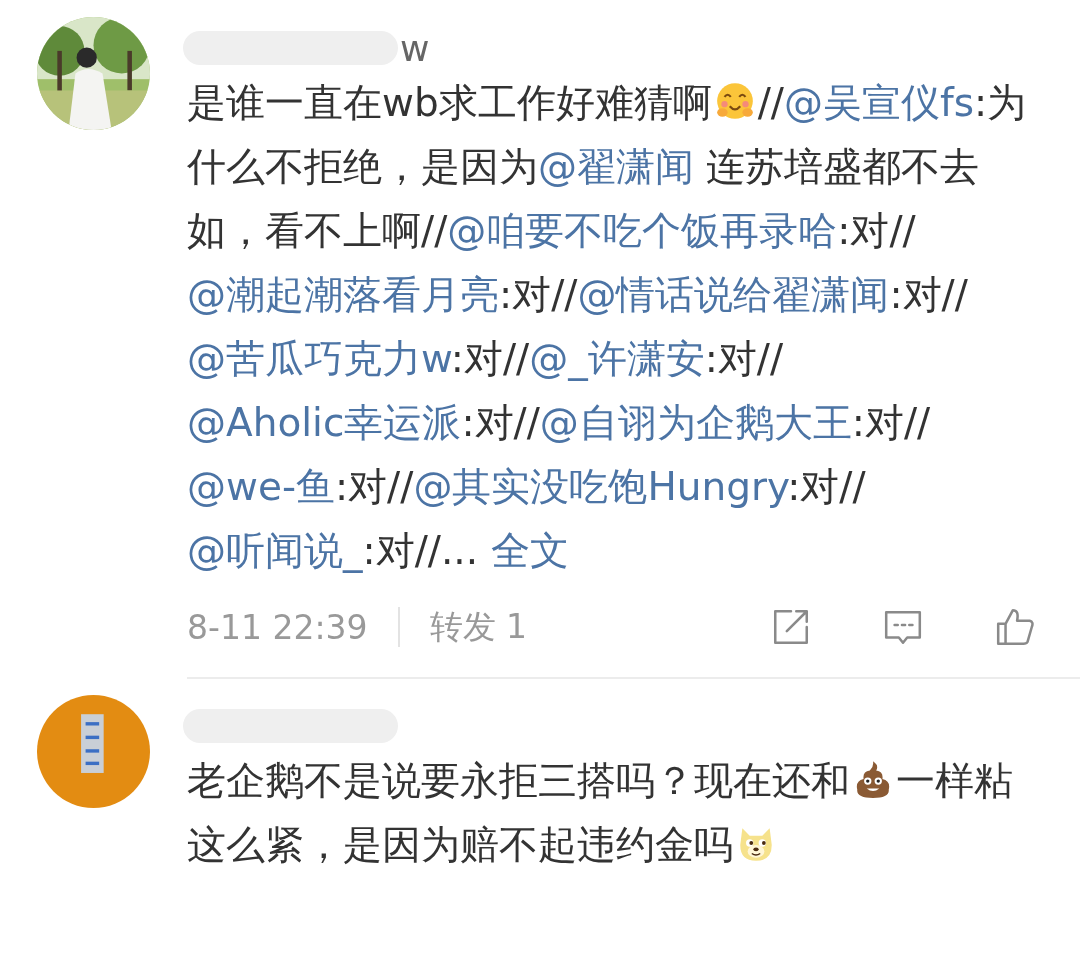 This screenshot has width=1080, height=970. I want to click on mention-link: @吴宣仪fs, so click(878, 102).